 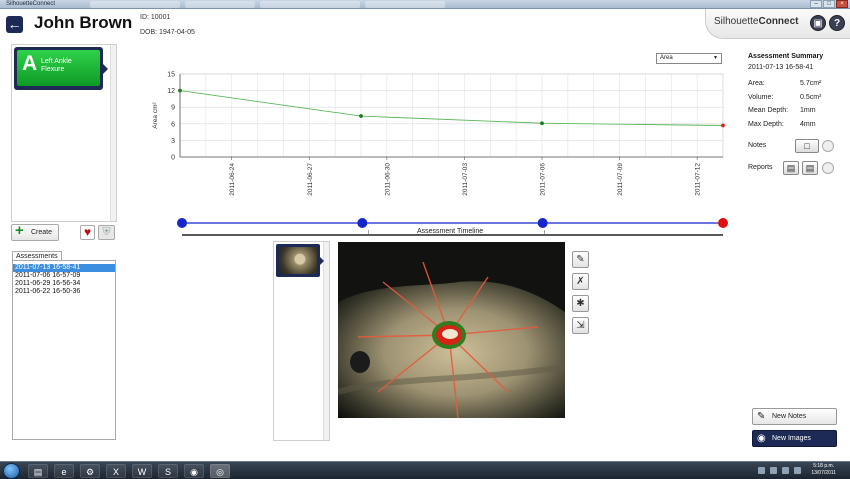 I want to click on new-images-button: ◉ New Images, so click(x=794, y=438).